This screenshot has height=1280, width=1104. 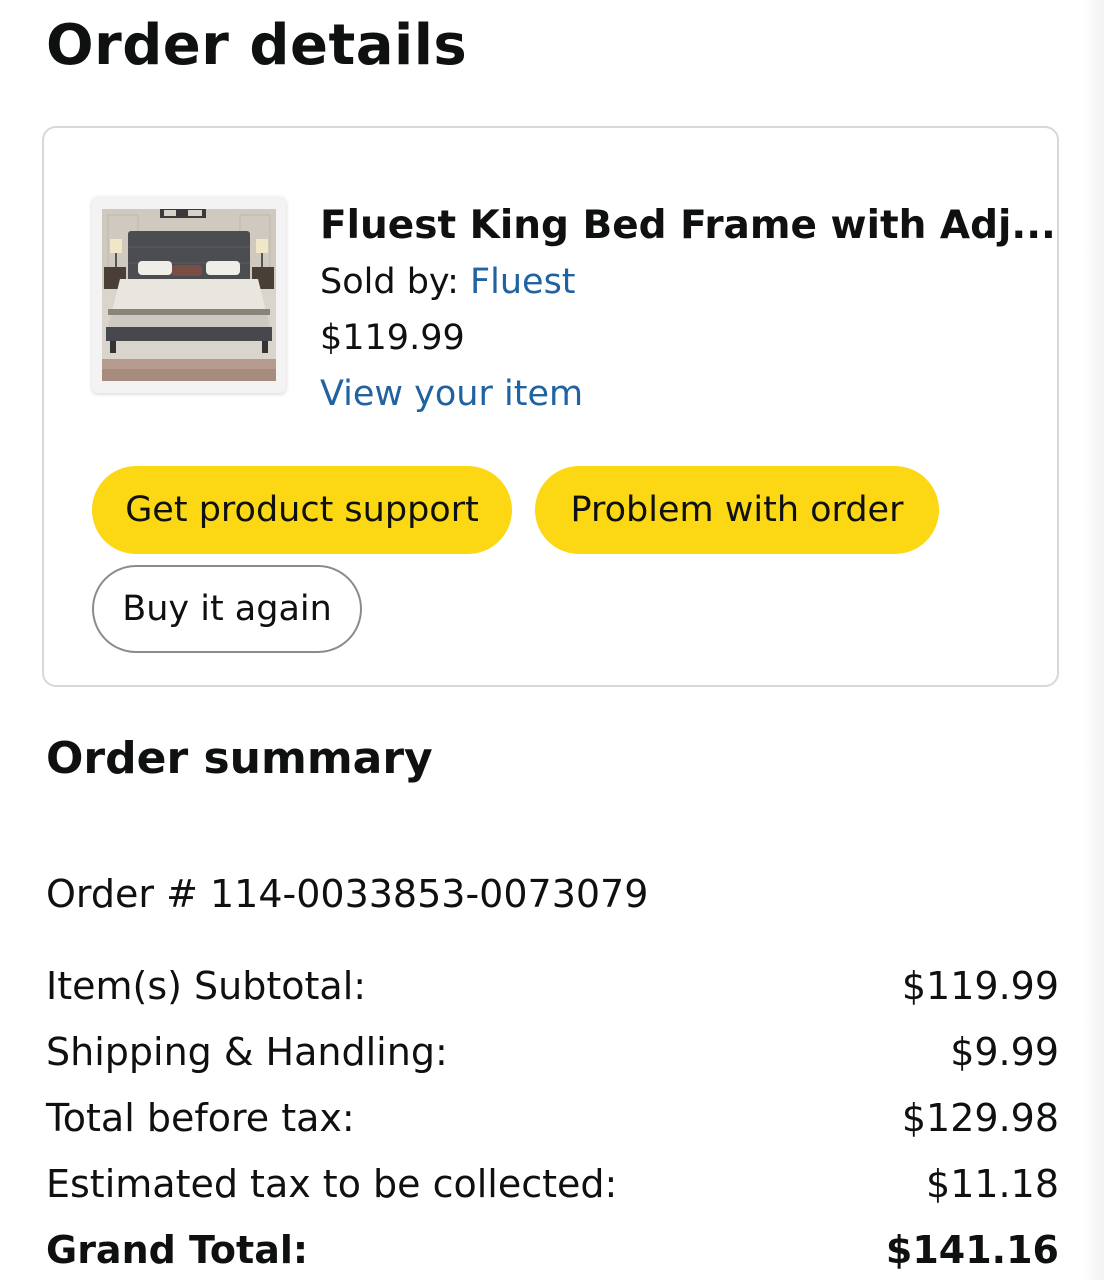 What do you see at coordinates (1093, 640) in the screenshot?
I see `scrollbar-track` at bounding box center [1093, 640].